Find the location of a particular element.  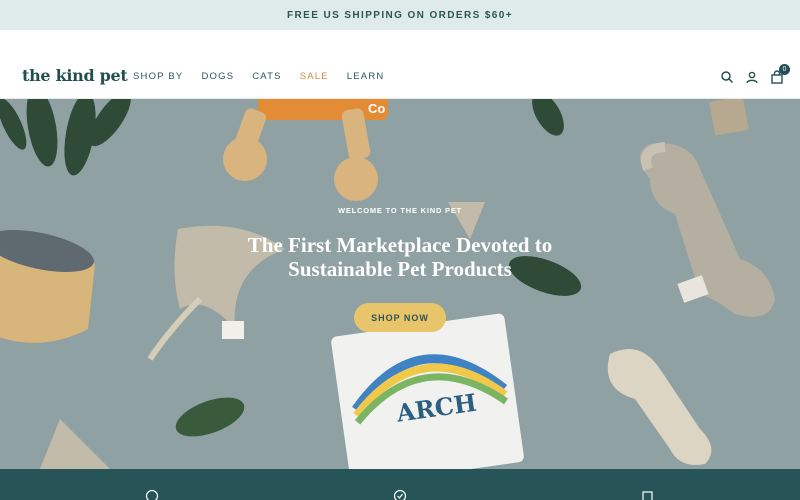

header-icons: 0 is located at coordinates (755, 74).